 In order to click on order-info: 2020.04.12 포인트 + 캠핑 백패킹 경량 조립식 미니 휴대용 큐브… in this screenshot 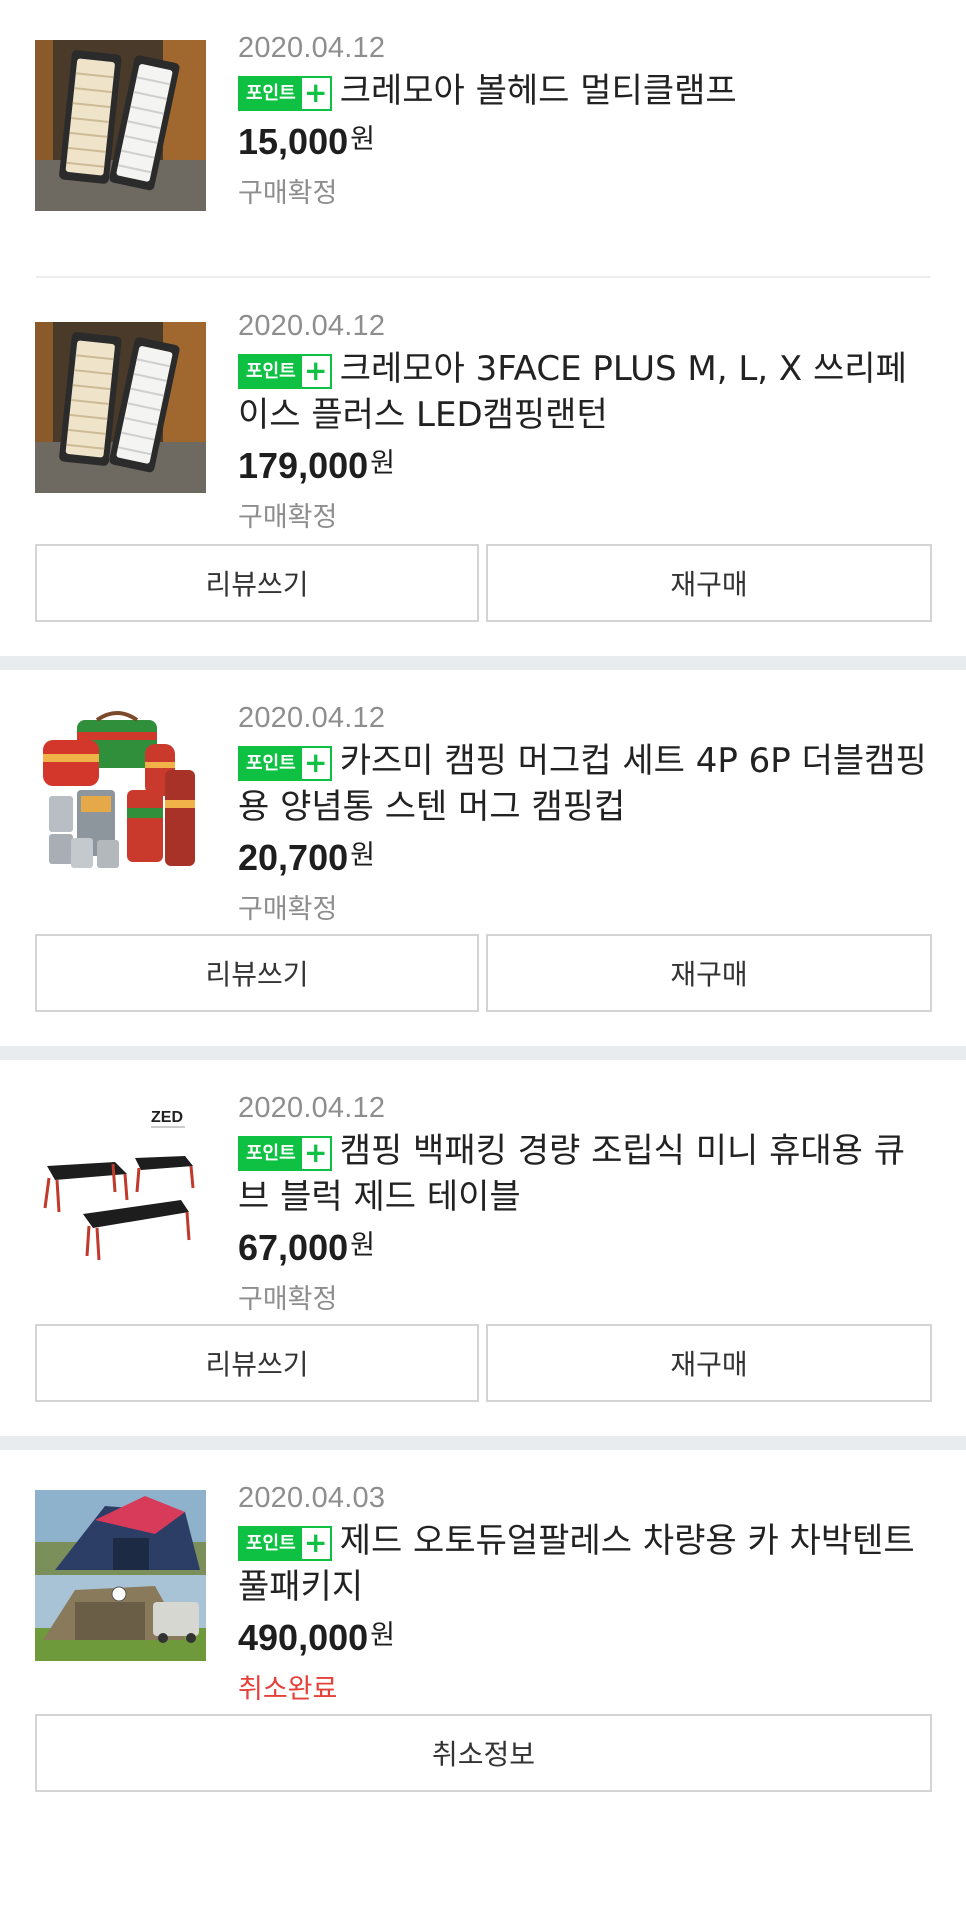, I will do `click(584, 1205)`.